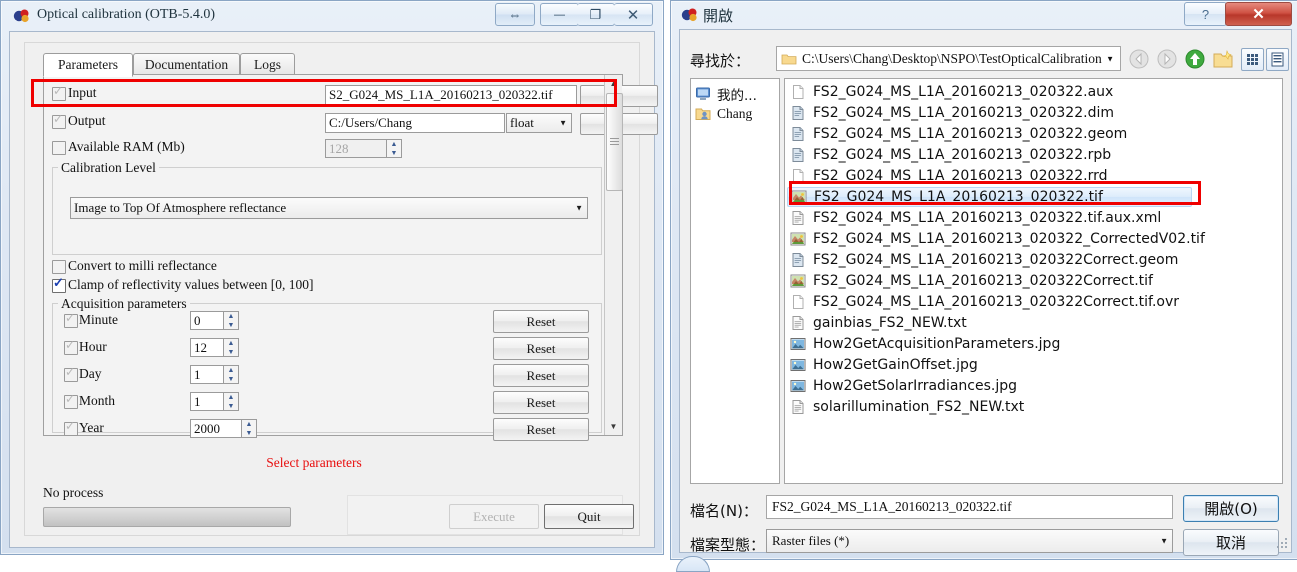 The image size is (1297, 572). Describe the element at coordinates (877, 323) in the screenshot. I see `file-list-item: gainbias_FS2_NEW.txt` at that location.